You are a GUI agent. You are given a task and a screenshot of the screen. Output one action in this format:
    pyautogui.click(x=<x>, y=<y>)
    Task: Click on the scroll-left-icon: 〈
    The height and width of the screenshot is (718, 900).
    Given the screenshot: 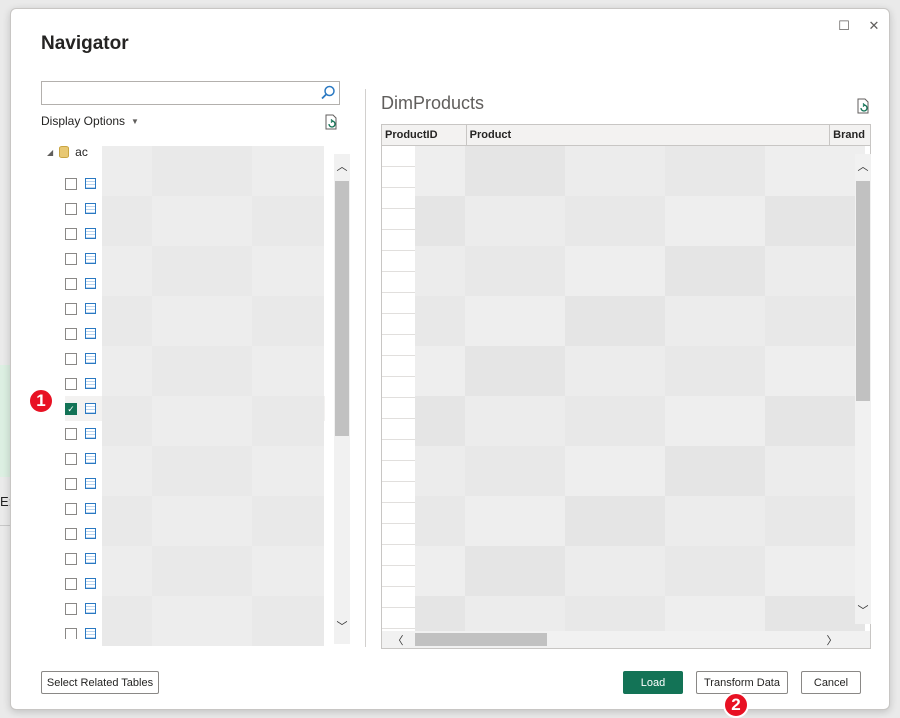 What is the action you would take?
    pyautogui.click(x=398, y=640)
    